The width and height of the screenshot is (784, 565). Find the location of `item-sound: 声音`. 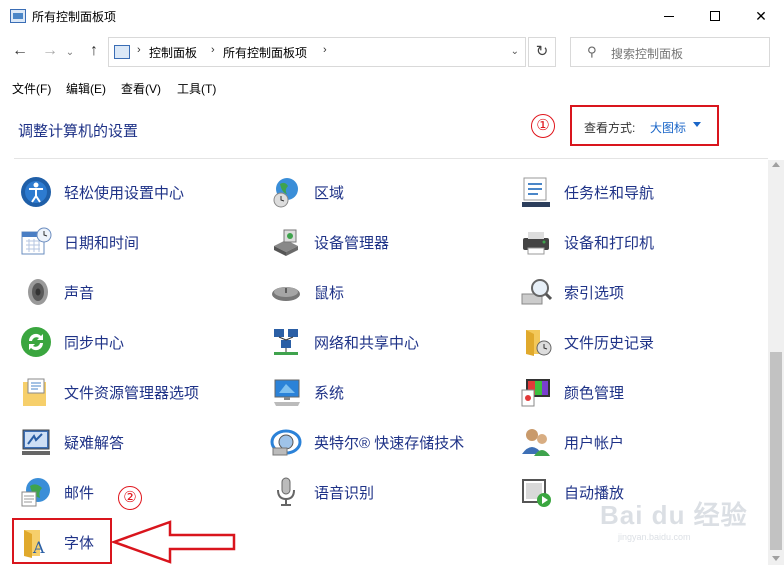

item-sound: 声音 is located at coordinates (57, 292).